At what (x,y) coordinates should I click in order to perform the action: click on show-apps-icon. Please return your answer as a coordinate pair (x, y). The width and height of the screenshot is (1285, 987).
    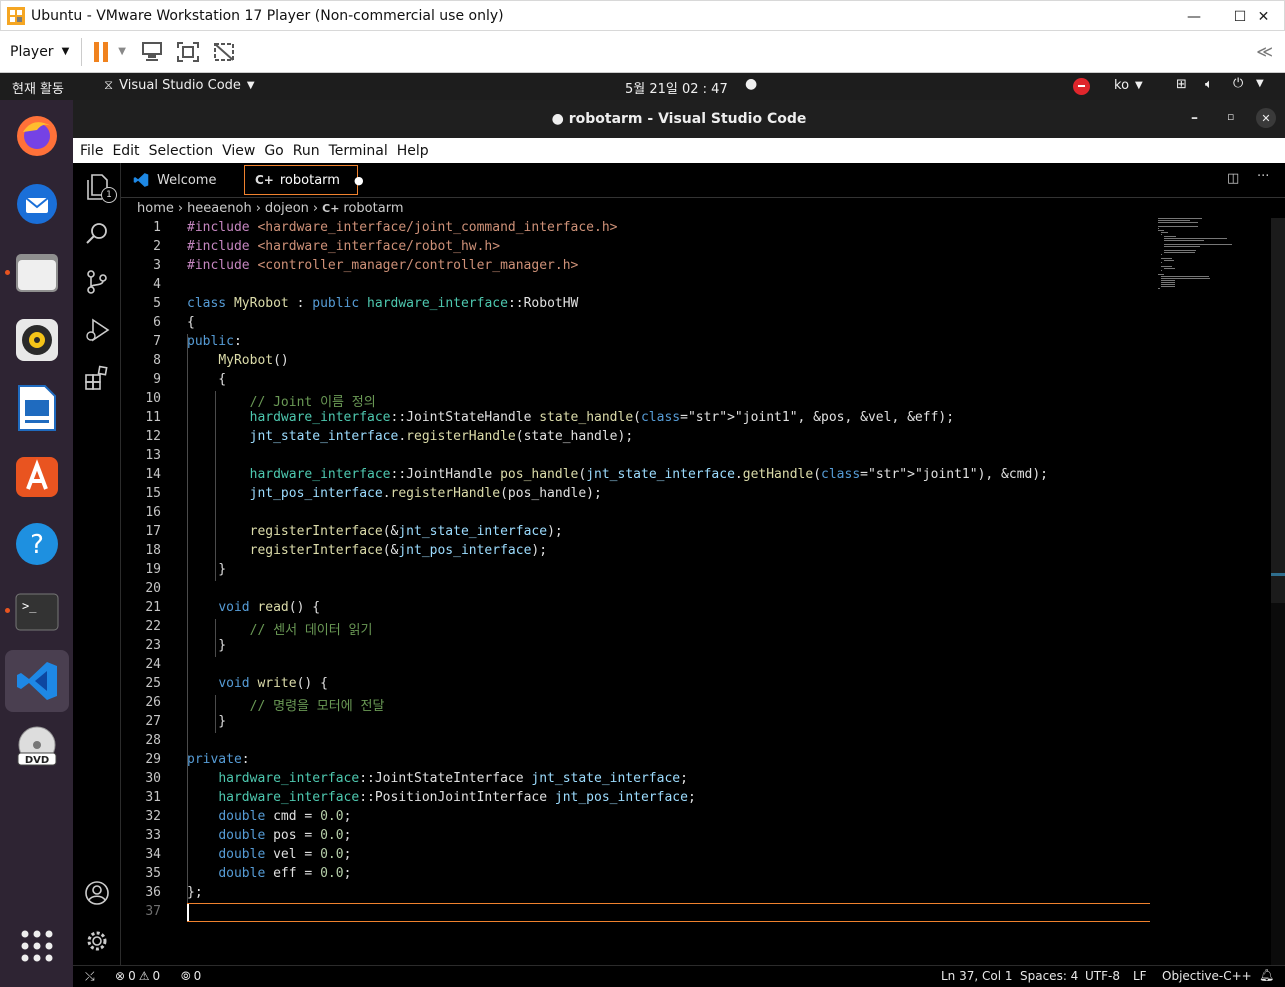
    Looking at the image, I should click on (36, 945).